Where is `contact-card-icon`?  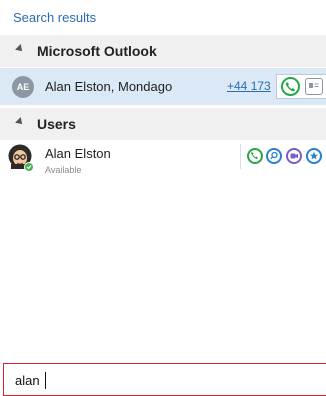
contact-card-icon is located at coordinates (314, 86).